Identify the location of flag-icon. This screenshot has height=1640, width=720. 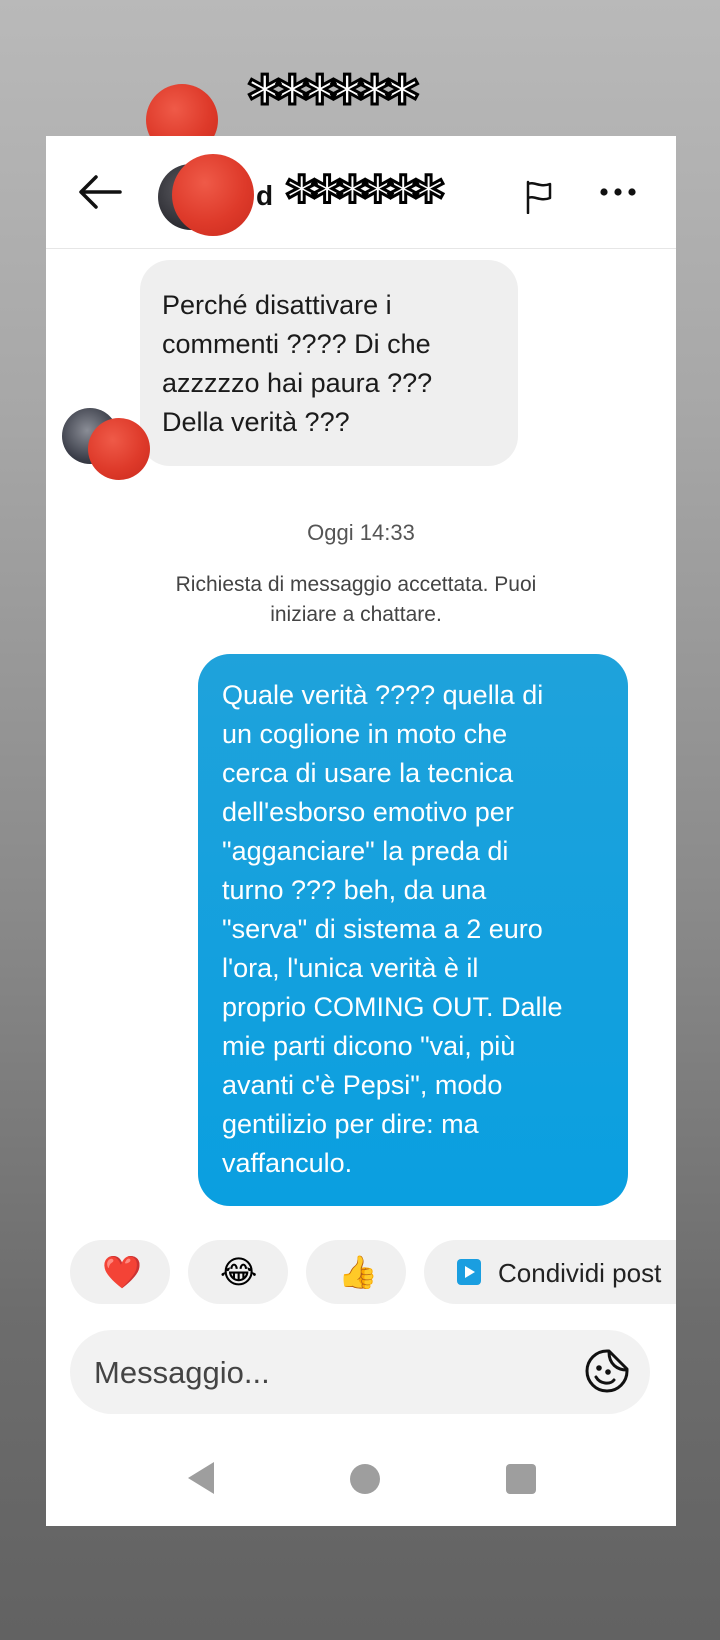
(539, 197).